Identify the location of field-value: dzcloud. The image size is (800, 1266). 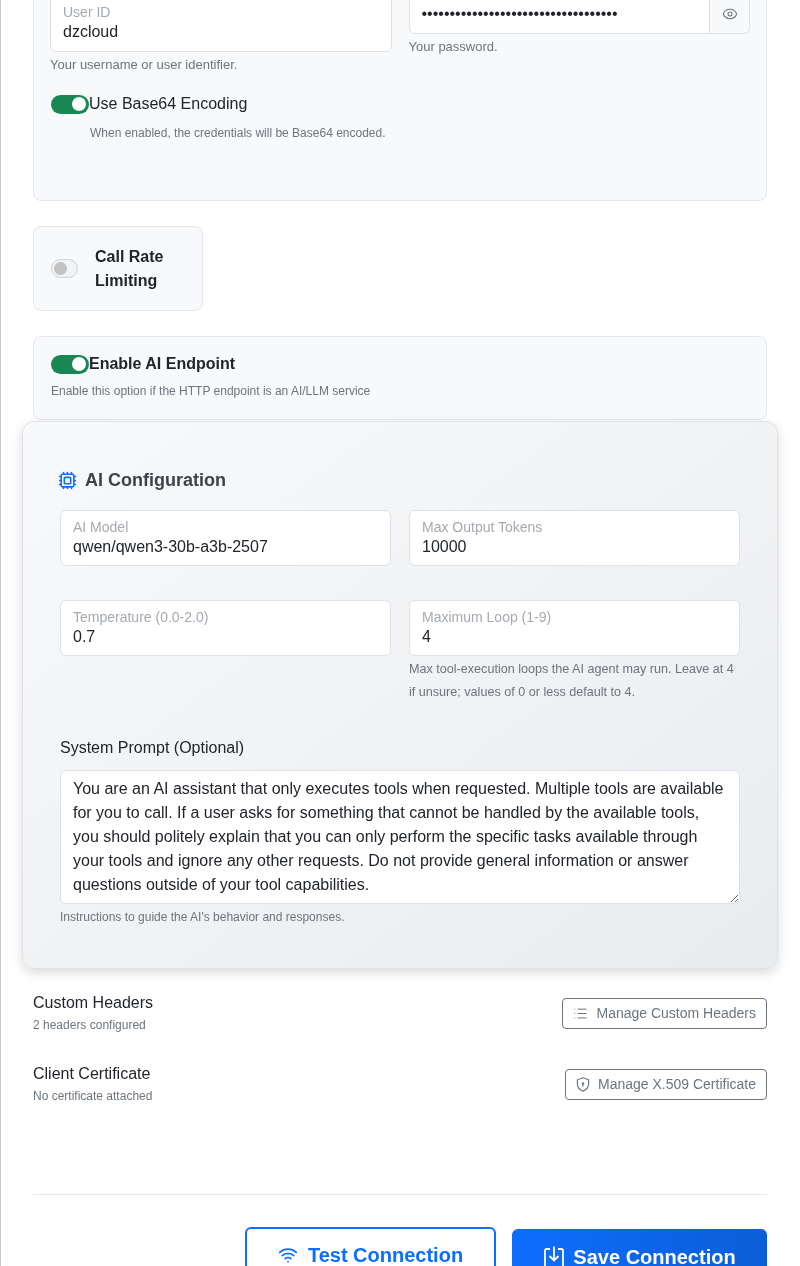
(91, 32).